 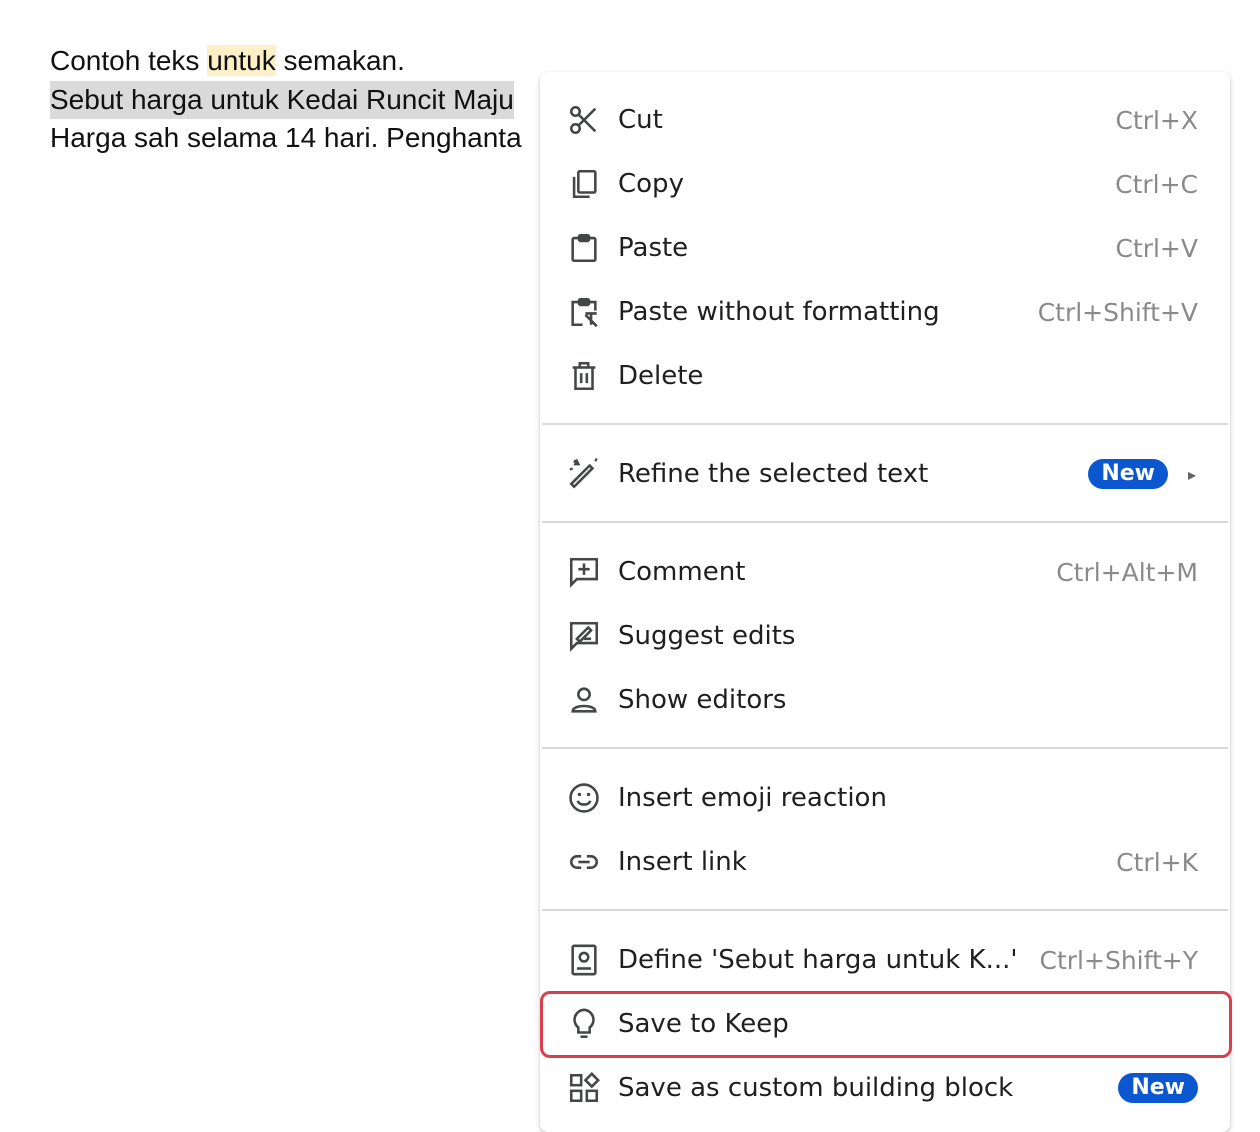 I want to click on smiley-icon, so click(x=584, y=798).